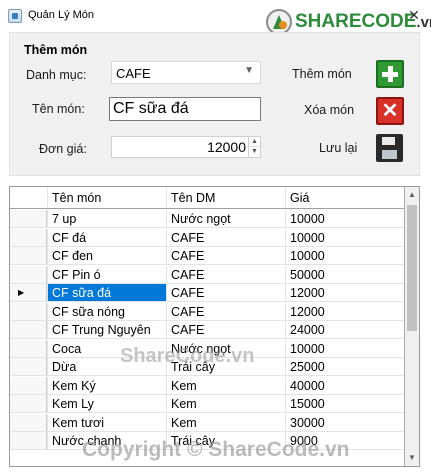  Describe the element at coordinates (106, 440) in the screenshot. I see `cell-name: Nước chanh` at that location.